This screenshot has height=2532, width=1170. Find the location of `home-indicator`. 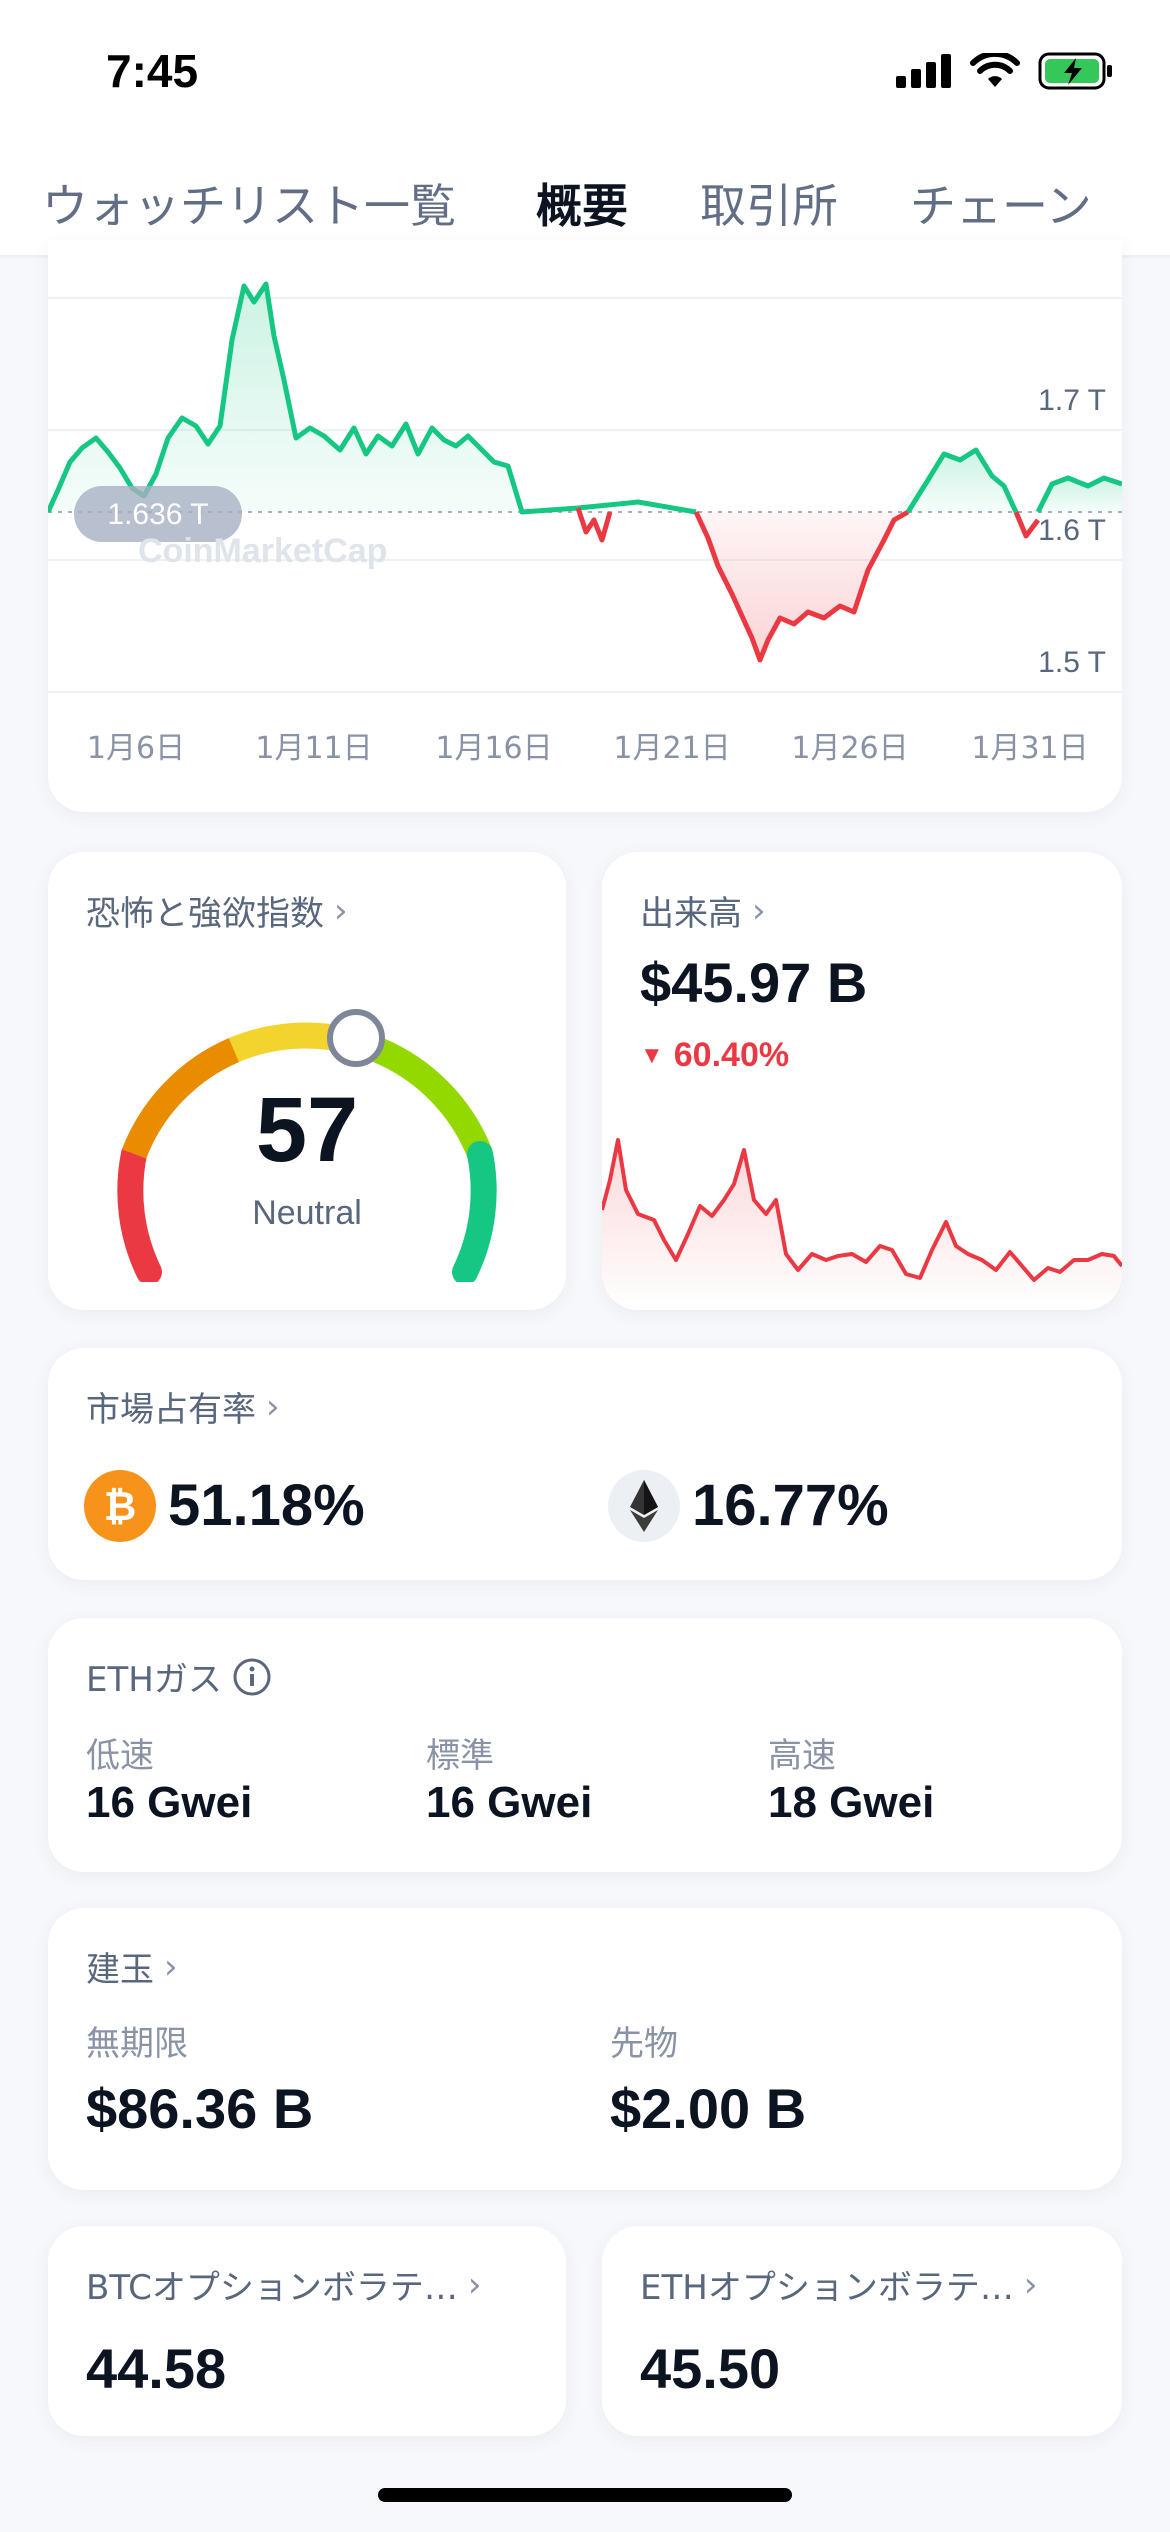

home-indicator is located at coordinates (585, 2495).